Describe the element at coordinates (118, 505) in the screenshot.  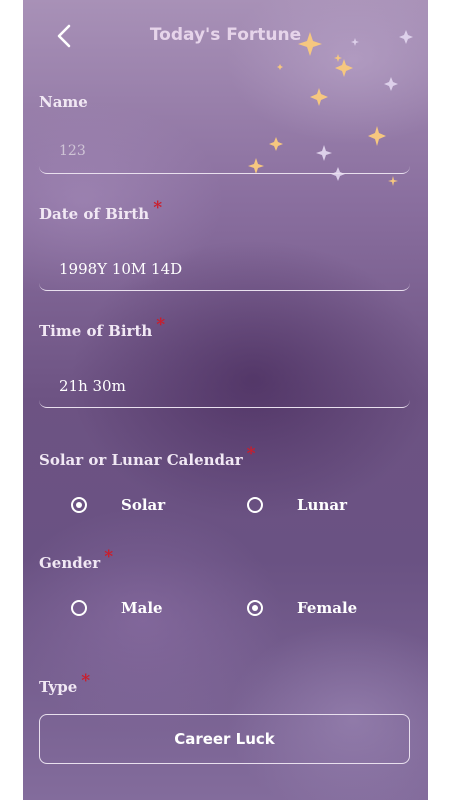
I see `calendar-option-solar: Solar` at that location.